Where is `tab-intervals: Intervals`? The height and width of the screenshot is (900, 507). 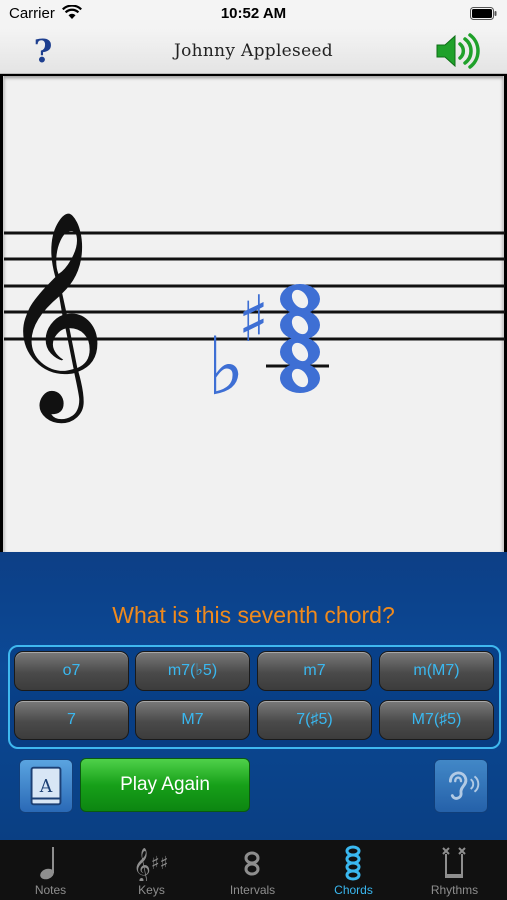 tab-intervals: Intervals is located at coordinates (252, 870).